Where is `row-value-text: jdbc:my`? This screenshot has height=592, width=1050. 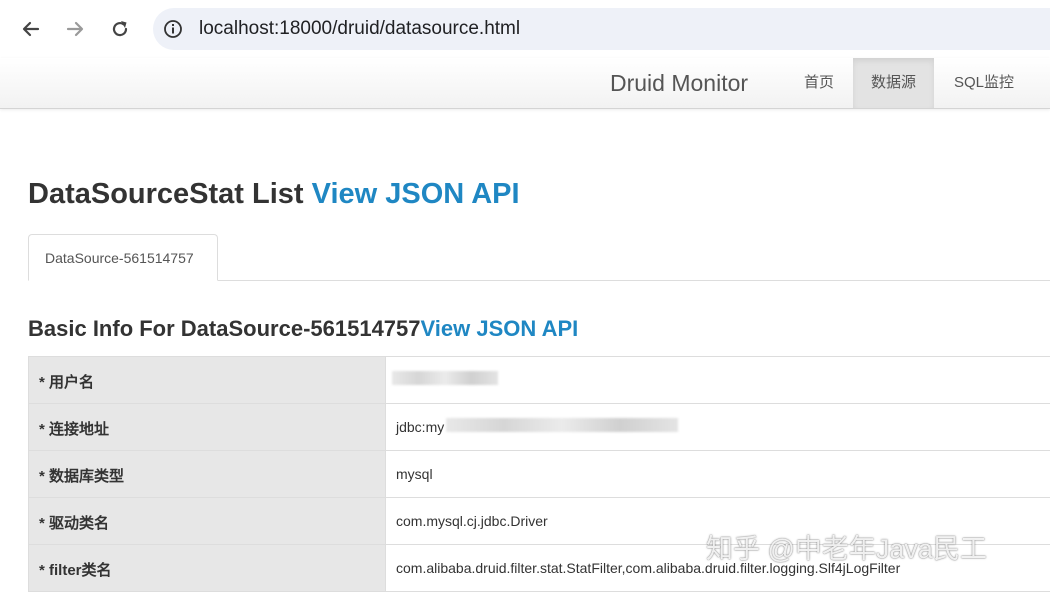
row-value-text: jdbc:my is located at coordinates (420, 427).